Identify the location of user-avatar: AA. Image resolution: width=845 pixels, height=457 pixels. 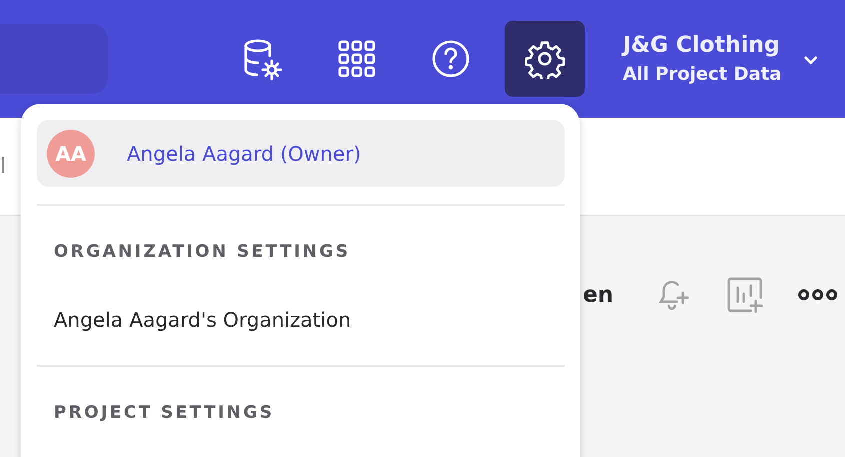
(71, 154).